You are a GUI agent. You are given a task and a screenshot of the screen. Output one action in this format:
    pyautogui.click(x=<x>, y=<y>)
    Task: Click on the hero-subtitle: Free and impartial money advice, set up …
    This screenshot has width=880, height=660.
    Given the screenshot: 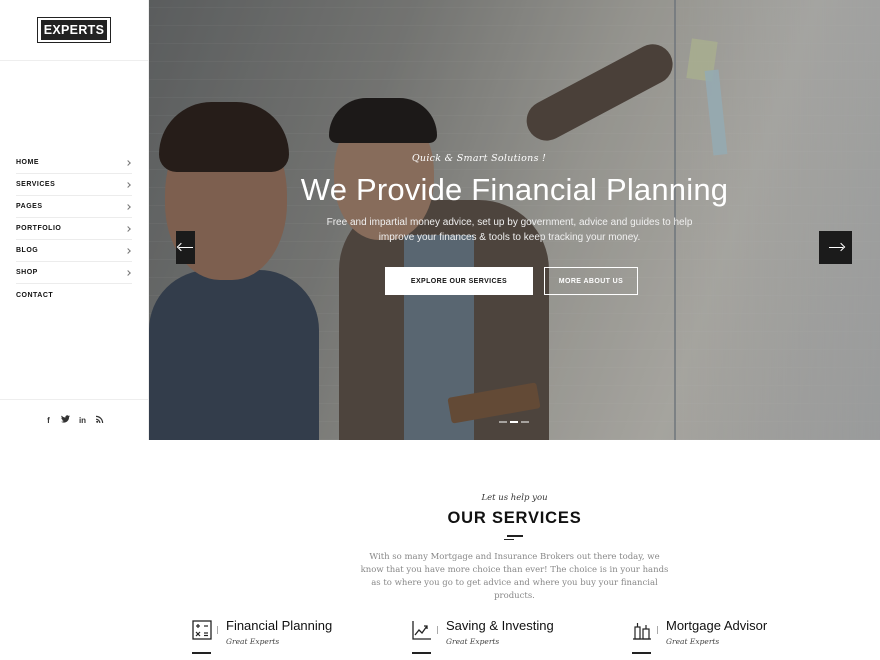 What is the action you would take?
    pyautogui.click(x=509, y=230)
    